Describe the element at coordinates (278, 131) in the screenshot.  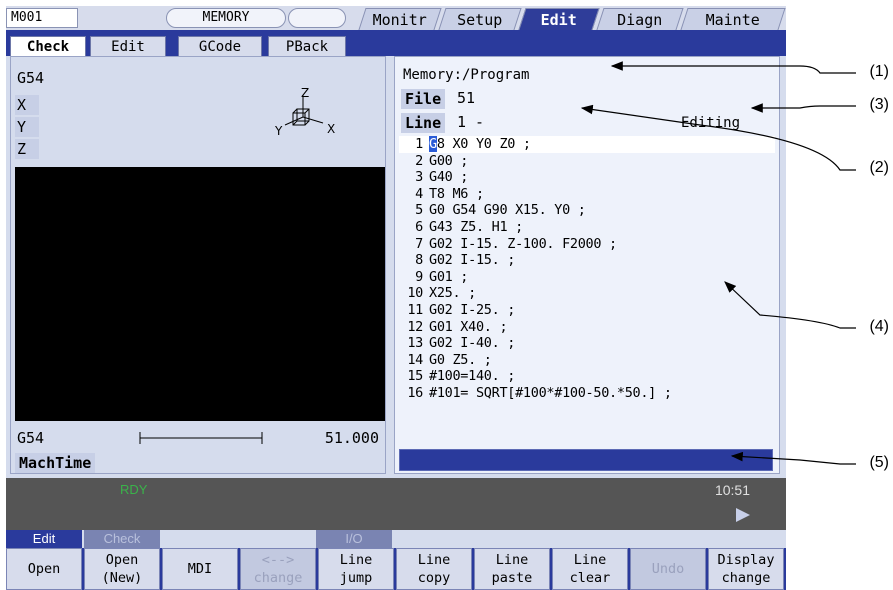
I see `axis-icon-y: Y` at that location.